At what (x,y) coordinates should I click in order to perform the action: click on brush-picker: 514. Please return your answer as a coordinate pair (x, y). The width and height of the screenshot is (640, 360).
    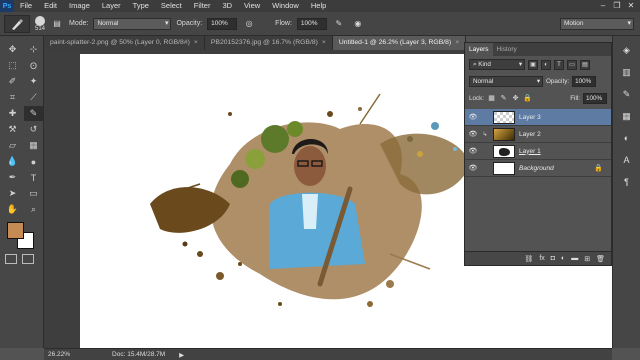
    Looking at the image, I should click on (40, 23).